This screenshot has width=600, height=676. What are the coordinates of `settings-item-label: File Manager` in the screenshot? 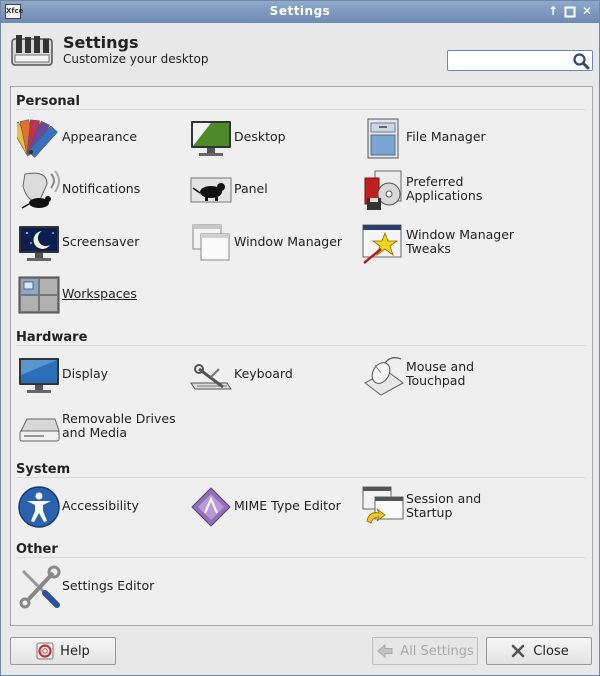 It's located at (446, 136).